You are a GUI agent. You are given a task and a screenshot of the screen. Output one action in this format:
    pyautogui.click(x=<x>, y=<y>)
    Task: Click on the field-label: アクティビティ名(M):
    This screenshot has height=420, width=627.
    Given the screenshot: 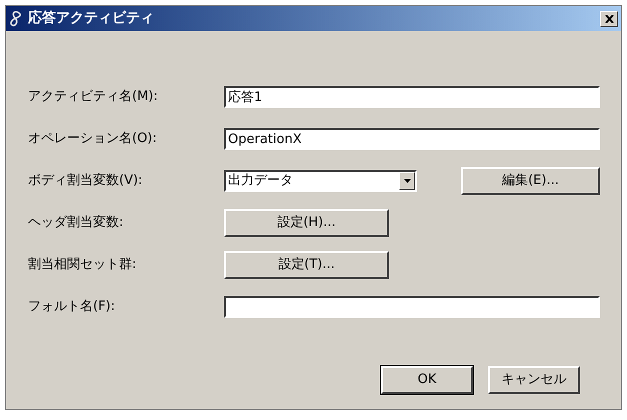 What is the action you would take?
    pyautogui.click(x=93, y=97)
    